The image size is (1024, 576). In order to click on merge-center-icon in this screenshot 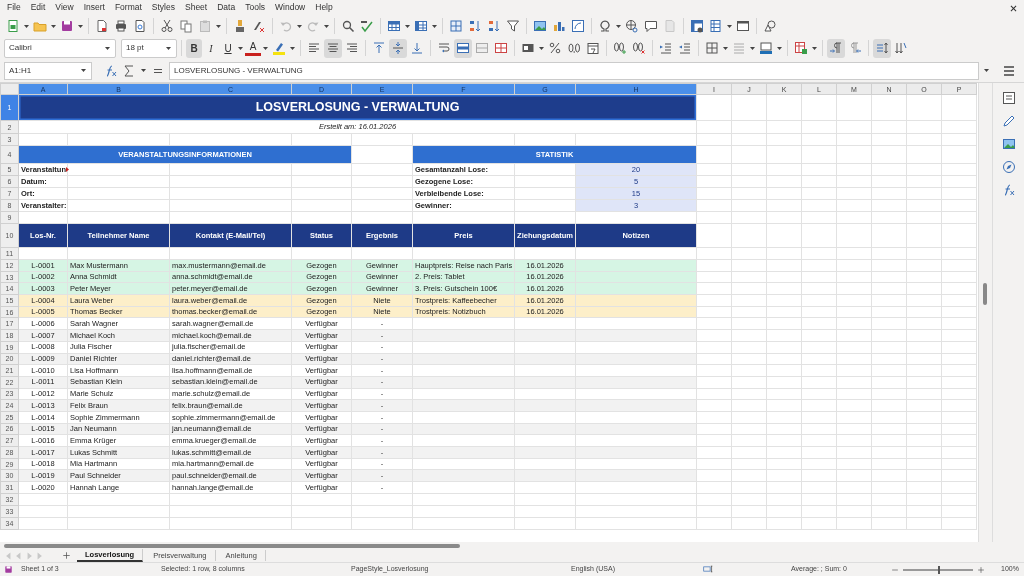, I will do `click(463, 48)`.